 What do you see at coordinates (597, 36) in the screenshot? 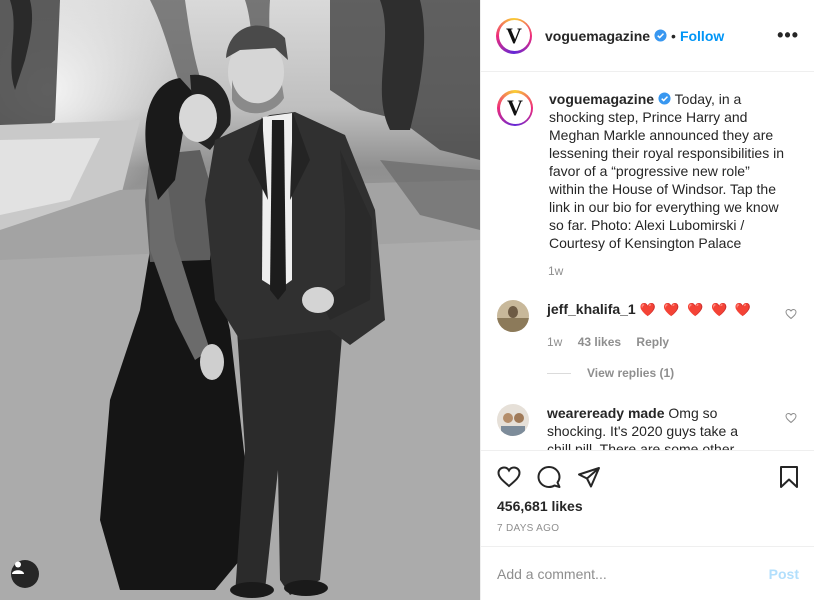
I see `author-username: voguemagazine` at bounding box center [597, 36].